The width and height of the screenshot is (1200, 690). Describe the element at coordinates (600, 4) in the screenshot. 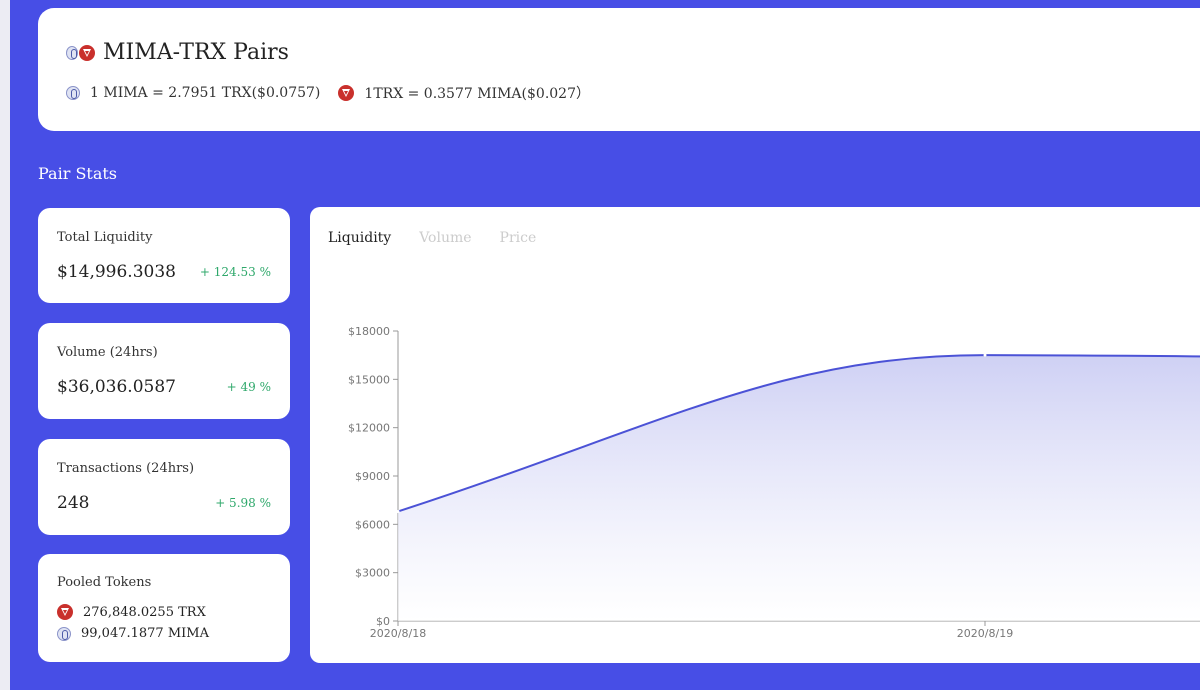

I see `top-strip` at that location.